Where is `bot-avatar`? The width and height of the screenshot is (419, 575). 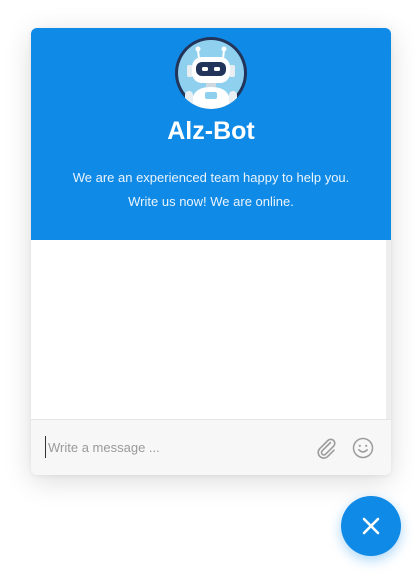 bot-avatar is located at coordinates (211, 73).